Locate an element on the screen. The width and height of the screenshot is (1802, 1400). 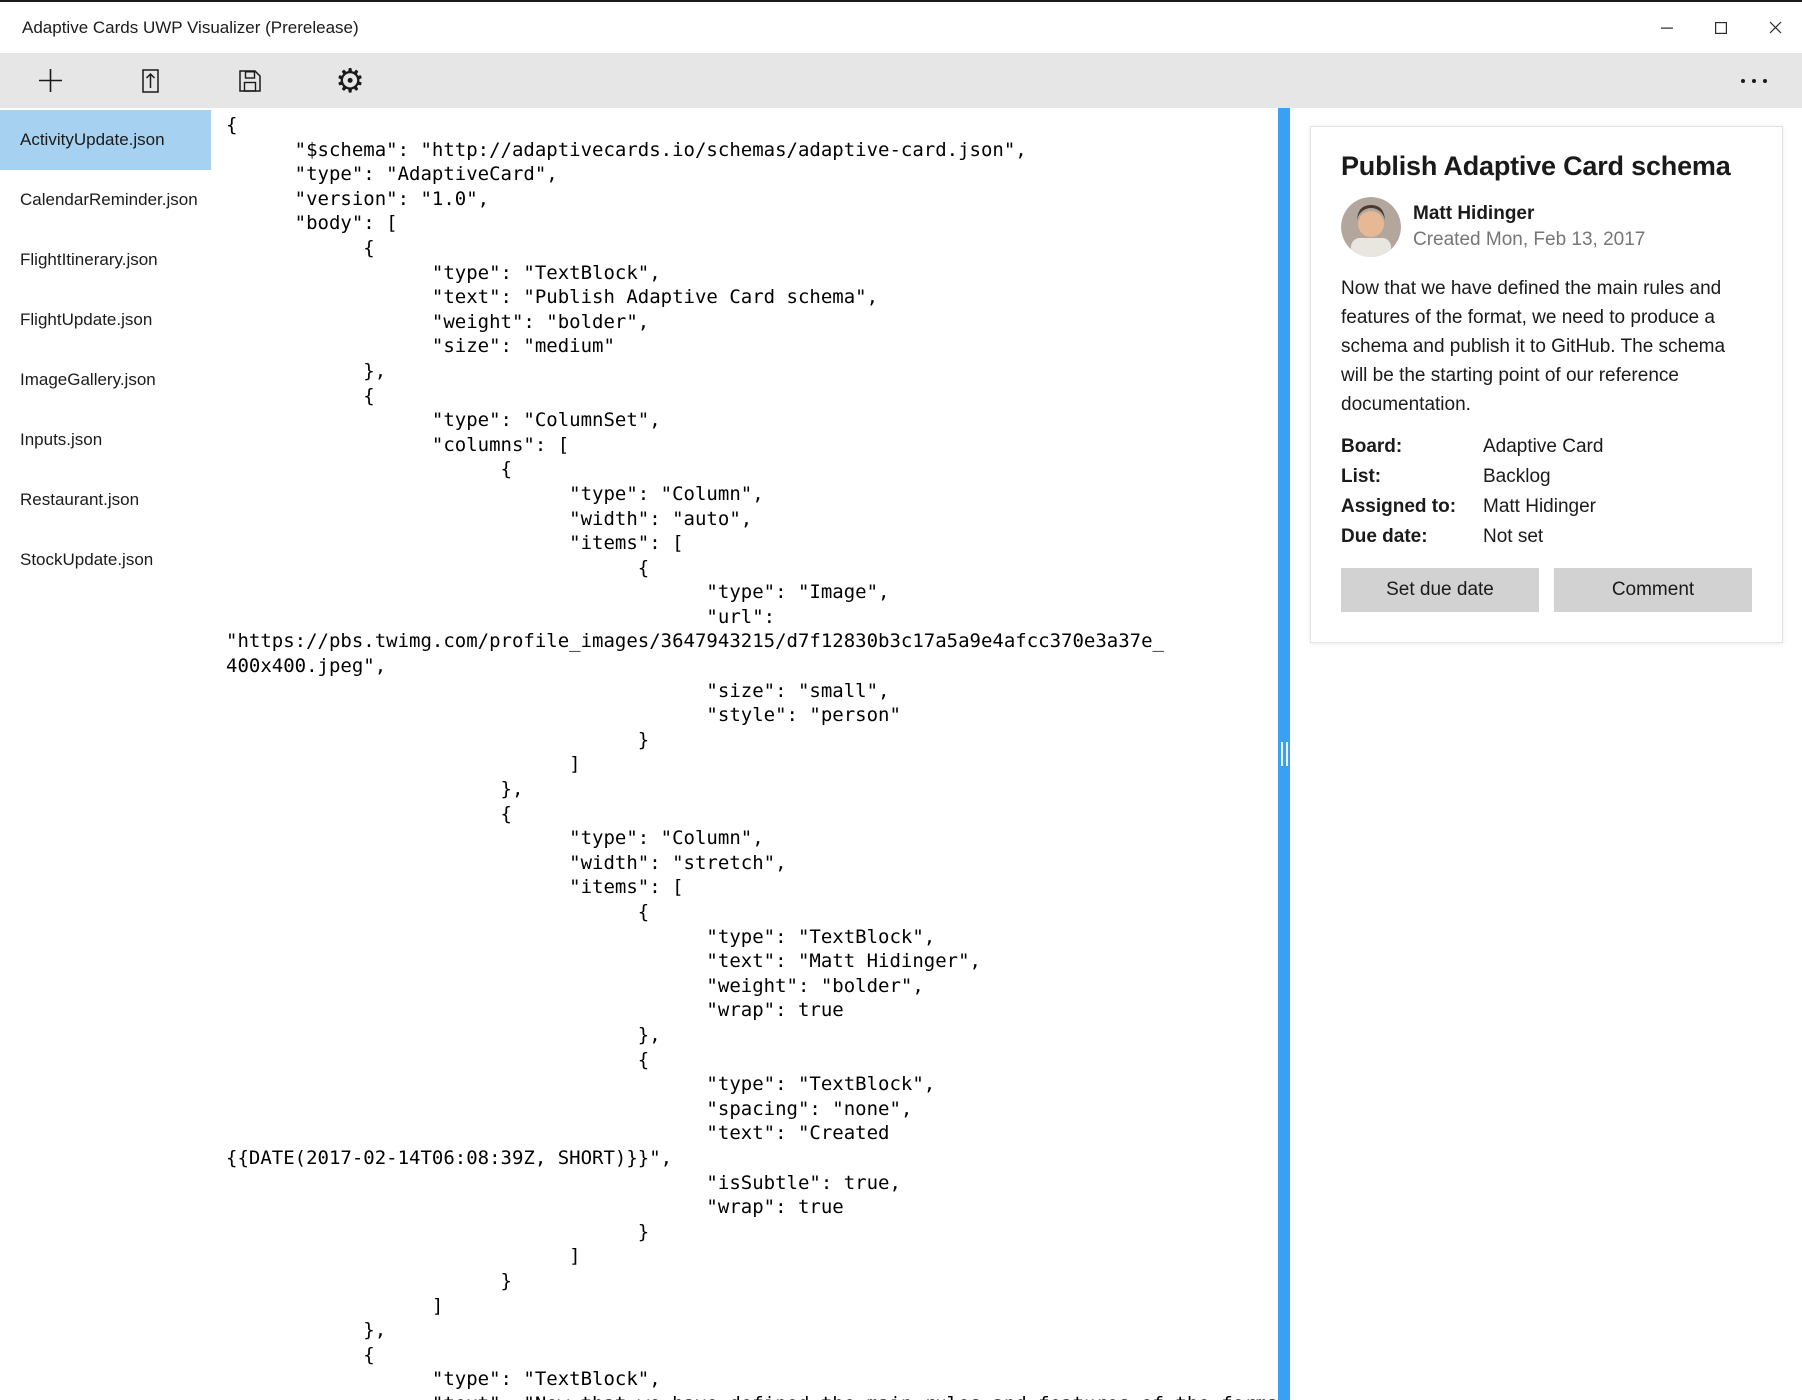
fact-label: List: is located at coordinates (1361, 476).